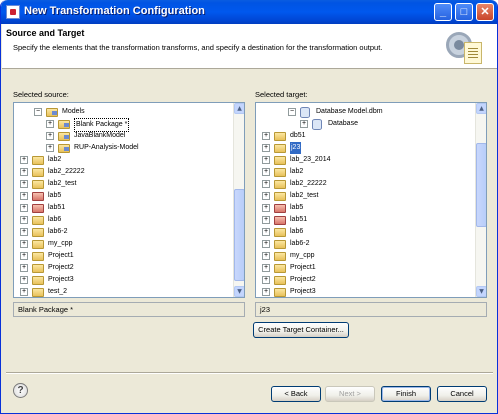 Image resolution: width=498 pixels, height=414 pixels. What do you see at coordinates (366, 160) in the screenshot?
I see `tree-item: + lab_23_2014` at bounding box center [366, 160].